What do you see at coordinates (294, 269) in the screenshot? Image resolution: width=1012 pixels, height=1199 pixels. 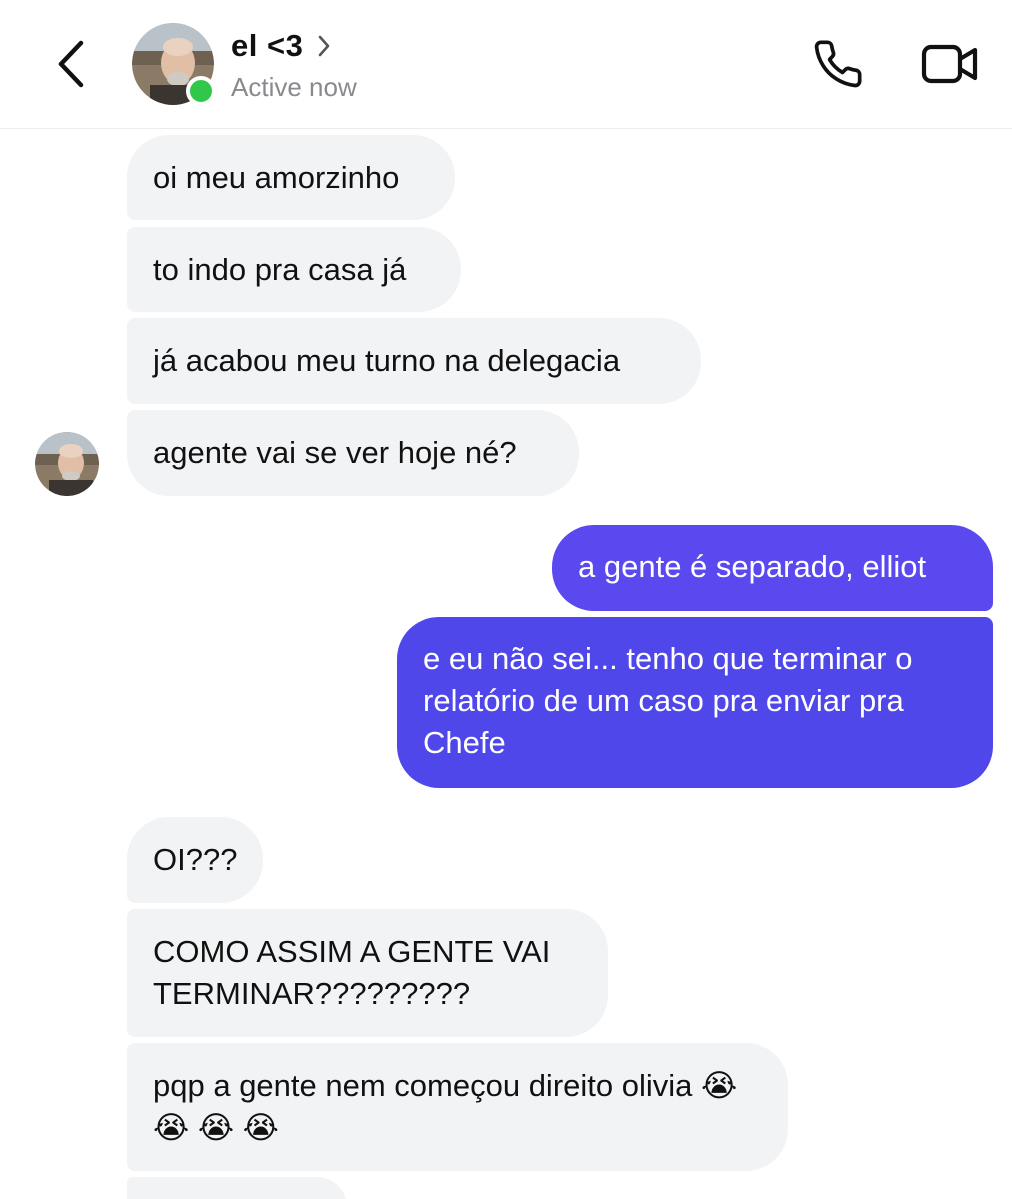 I see `message-bubble-incoming: to indo pra casa já` at bounding box center [294, 269].